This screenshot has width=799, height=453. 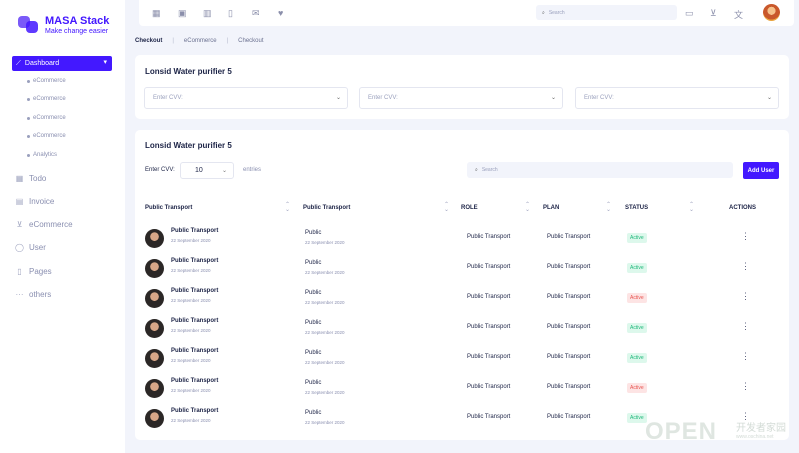 I want to click on breadcrumb: Checkout | eCommerce | Checkout, so click(x=199, y=41).